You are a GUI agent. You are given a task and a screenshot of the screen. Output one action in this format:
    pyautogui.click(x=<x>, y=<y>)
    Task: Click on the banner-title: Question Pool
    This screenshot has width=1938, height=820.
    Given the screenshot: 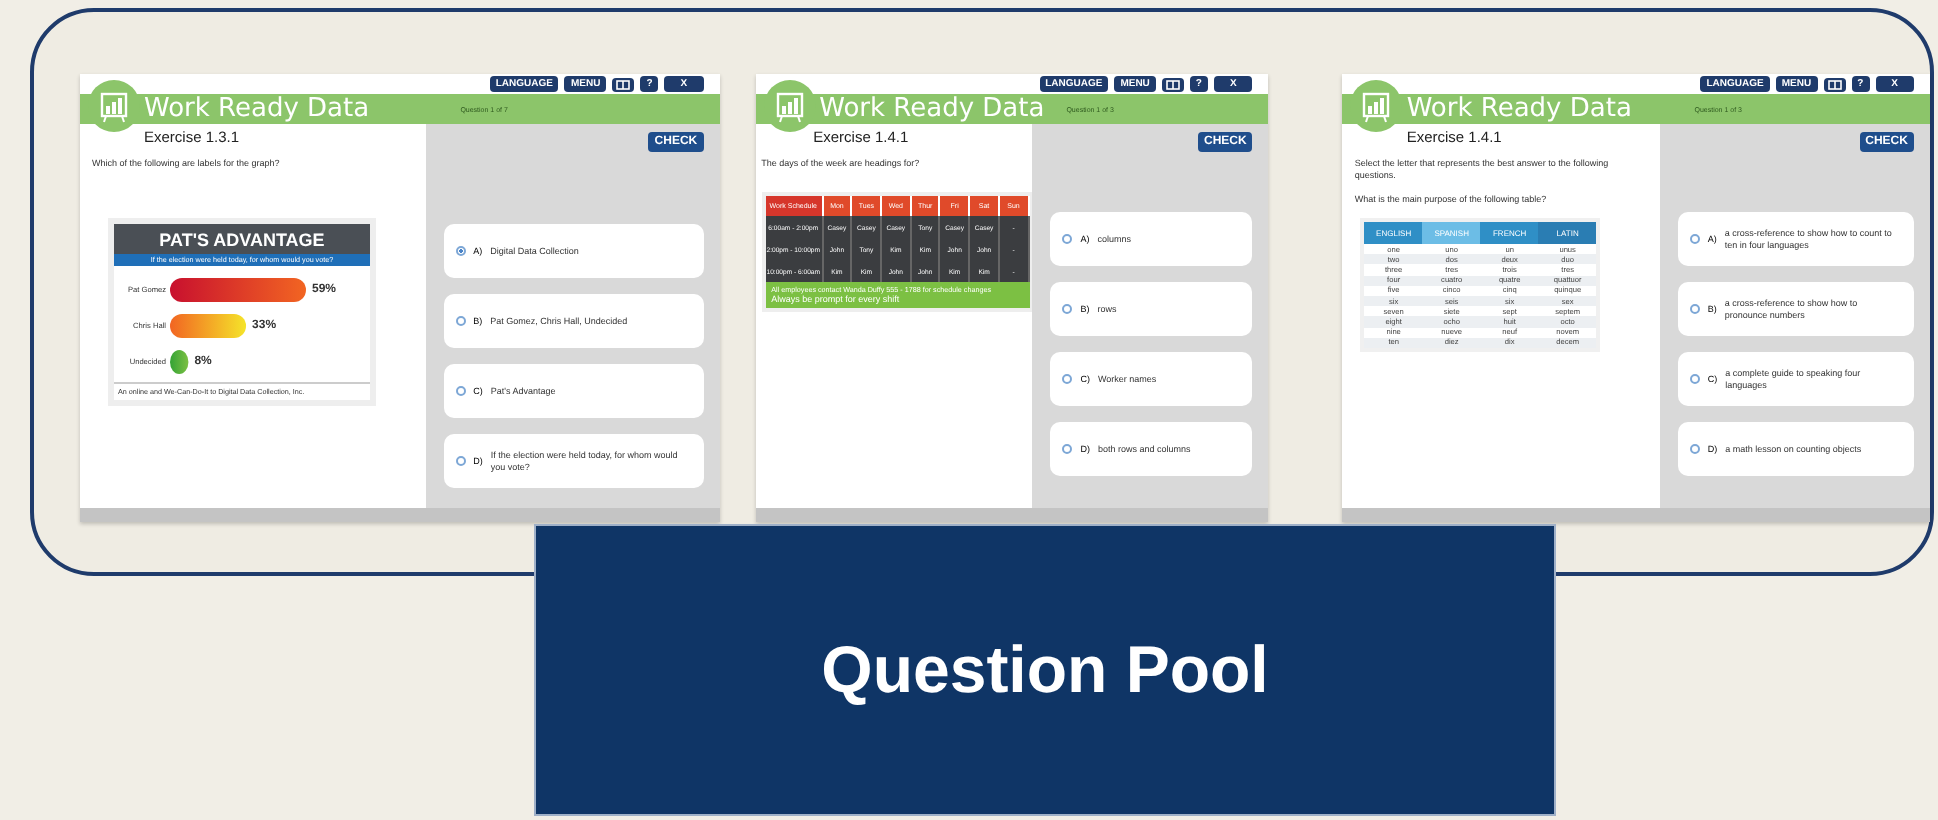 What is the action you would take?
    pyautogui.click(x=1045, y=670)
    